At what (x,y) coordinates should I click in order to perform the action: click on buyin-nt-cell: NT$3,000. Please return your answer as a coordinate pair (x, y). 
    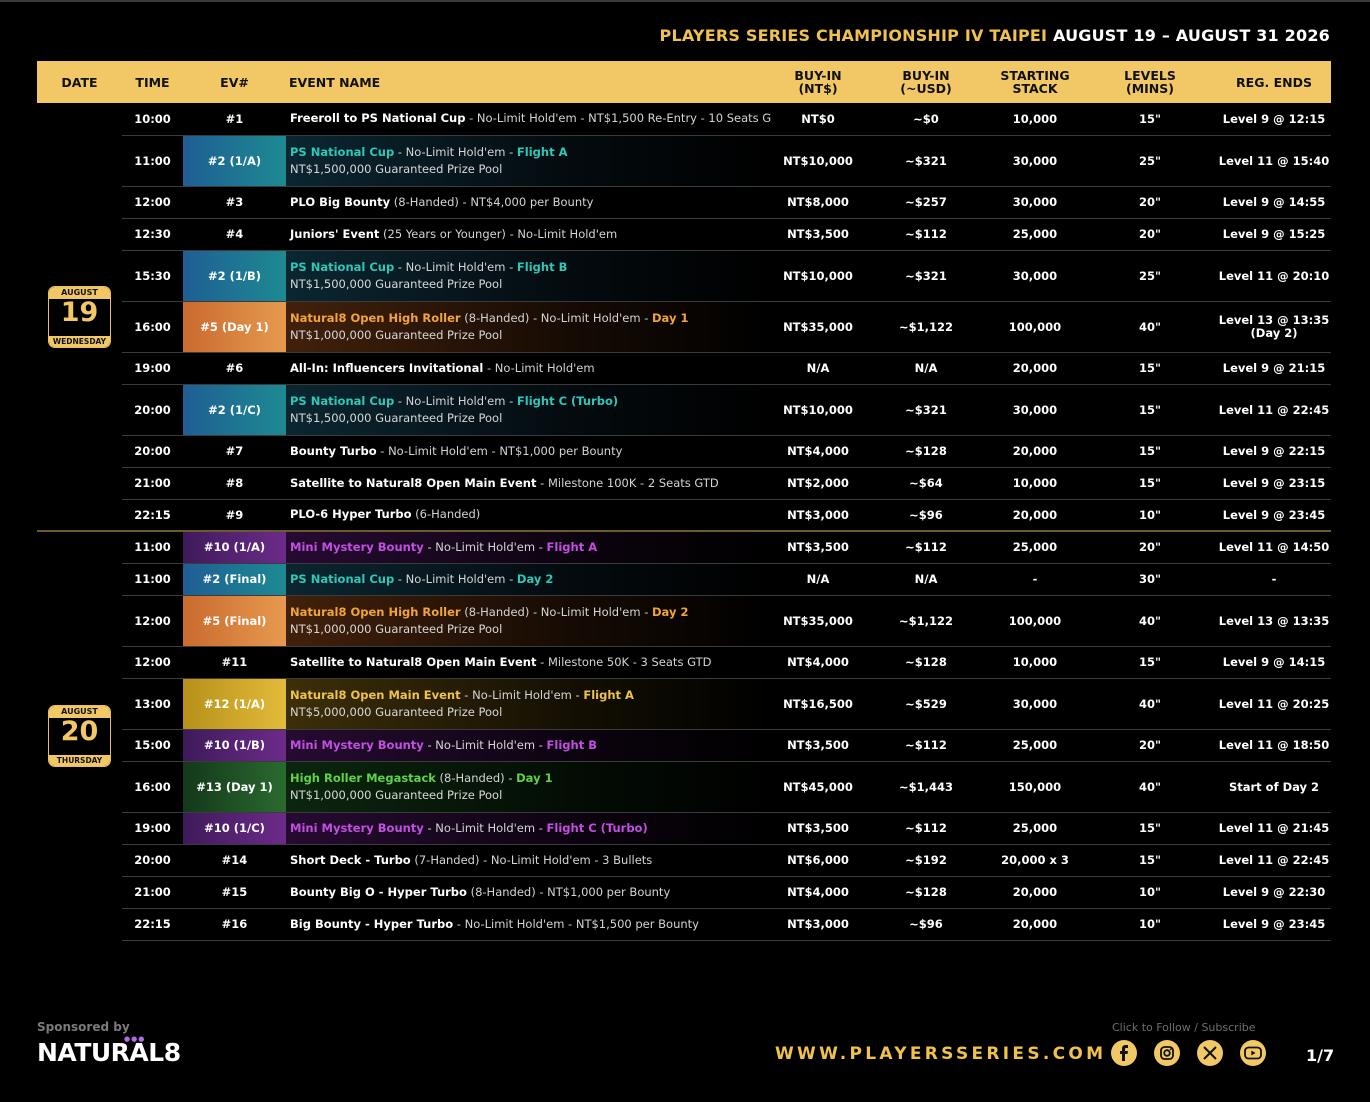
    Looking at the image, I should click on (818, 515).